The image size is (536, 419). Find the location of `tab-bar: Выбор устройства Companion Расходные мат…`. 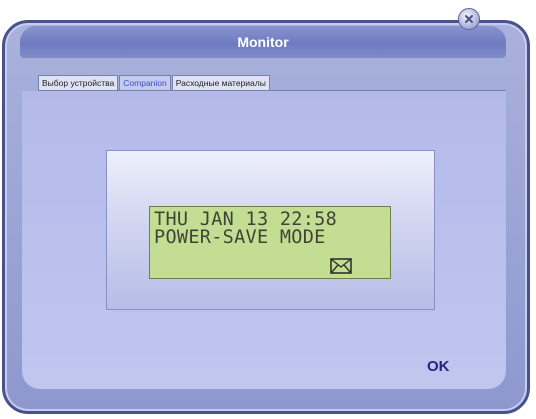

tab-bar: Выбор устройства Companion Расходные мат… is located at coordinates (154, 82).